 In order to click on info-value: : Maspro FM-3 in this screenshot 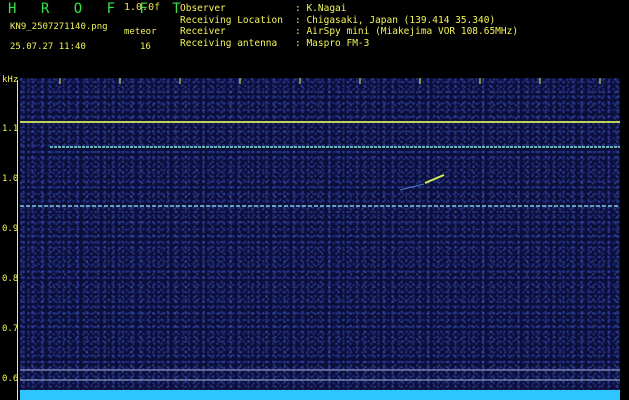, I will do `click(332, 43)`.